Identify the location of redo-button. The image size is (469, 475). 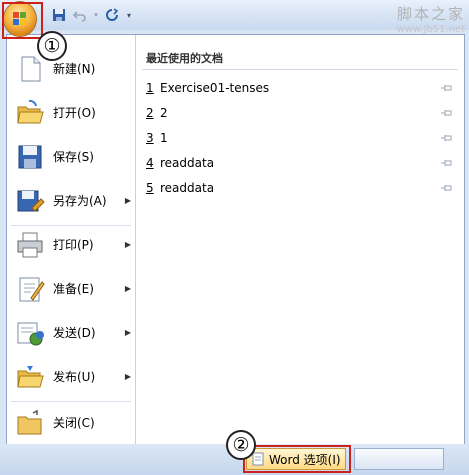
(112, 15).